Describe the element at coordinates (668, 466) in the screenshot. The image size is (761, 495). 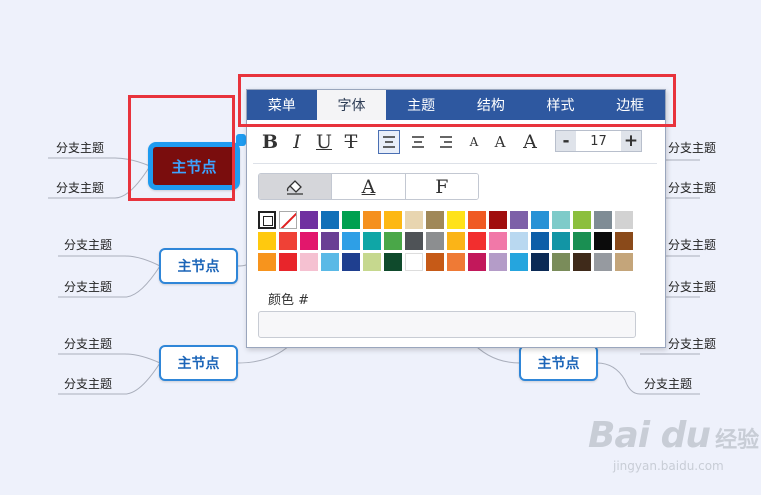
I see `watermark-url: jingyan.baidu.com` at that location.